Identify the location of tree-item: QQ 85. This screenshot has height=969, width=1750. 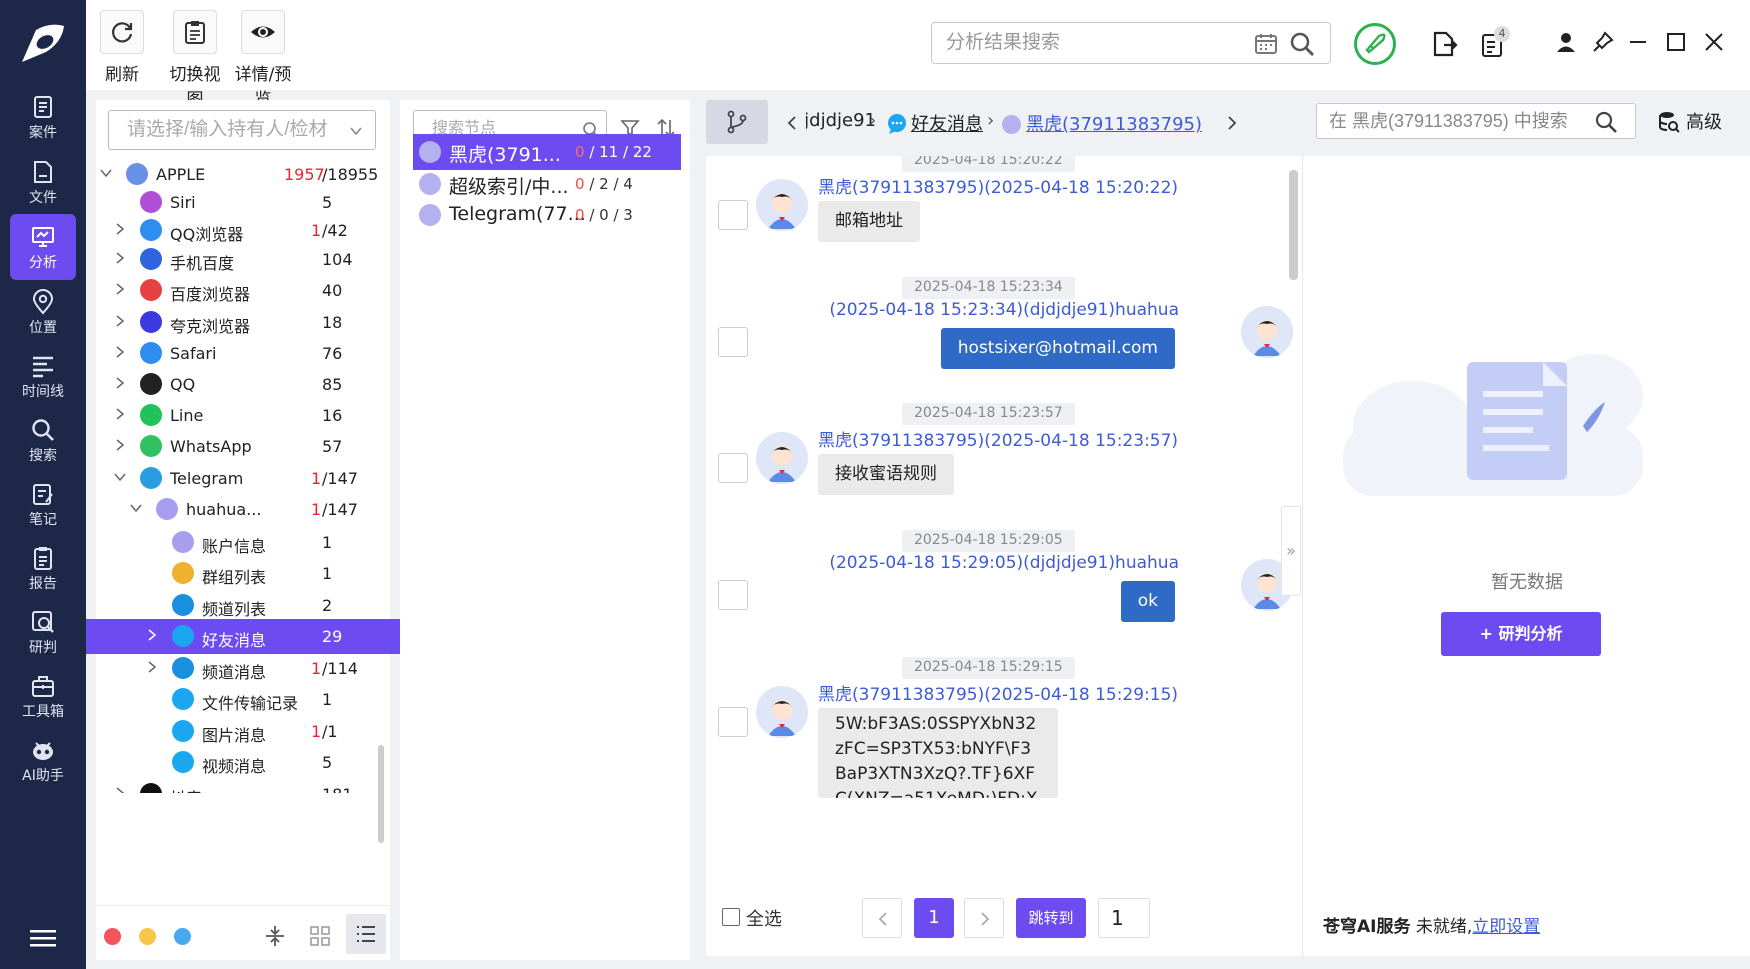
(236, 384).